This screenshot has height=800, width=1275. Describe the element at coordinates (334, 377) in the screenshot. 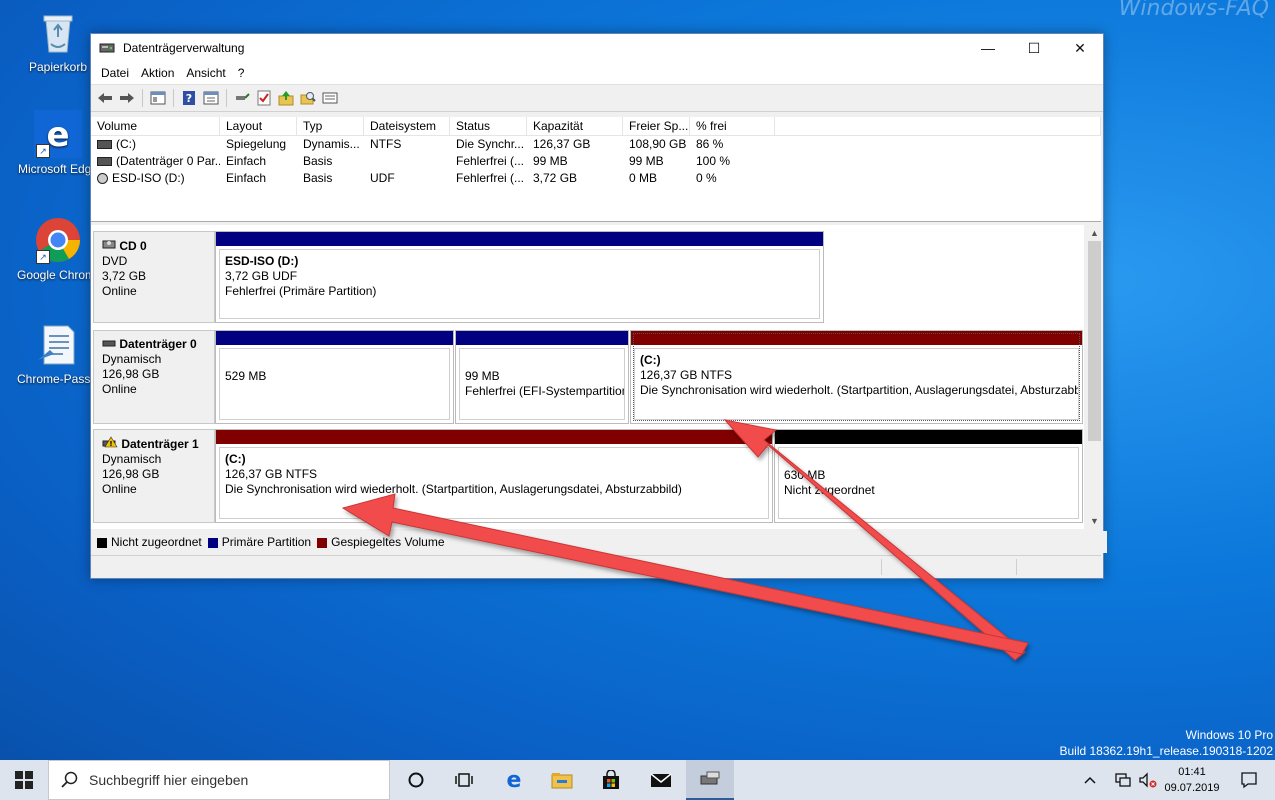

I see `partition-529mb: 529 MB` at that location.